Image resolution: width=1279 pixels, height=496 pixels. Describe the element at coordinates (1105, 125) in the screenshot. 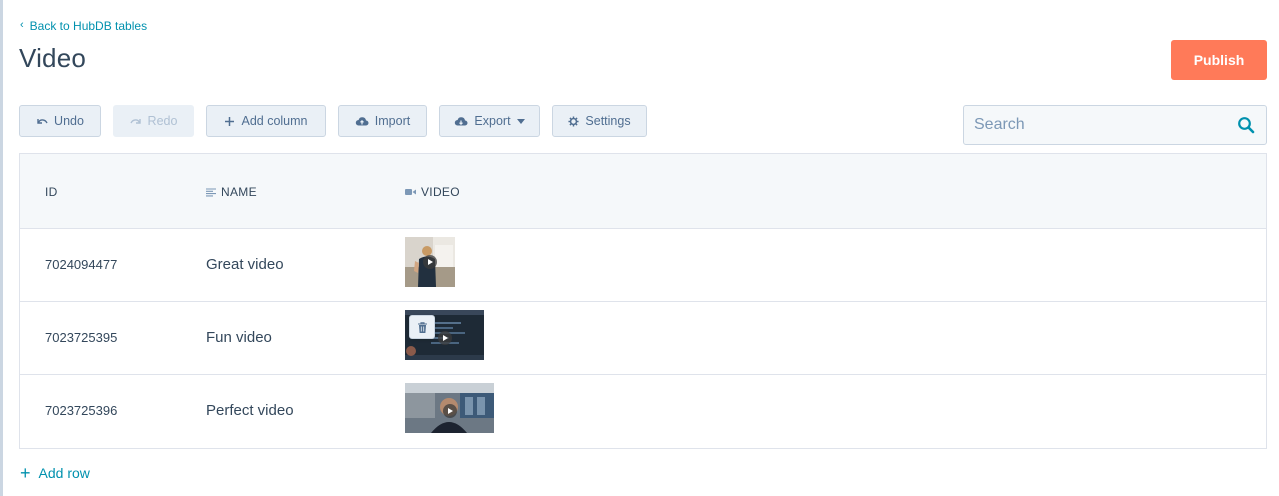

I see `search-input` at that location.